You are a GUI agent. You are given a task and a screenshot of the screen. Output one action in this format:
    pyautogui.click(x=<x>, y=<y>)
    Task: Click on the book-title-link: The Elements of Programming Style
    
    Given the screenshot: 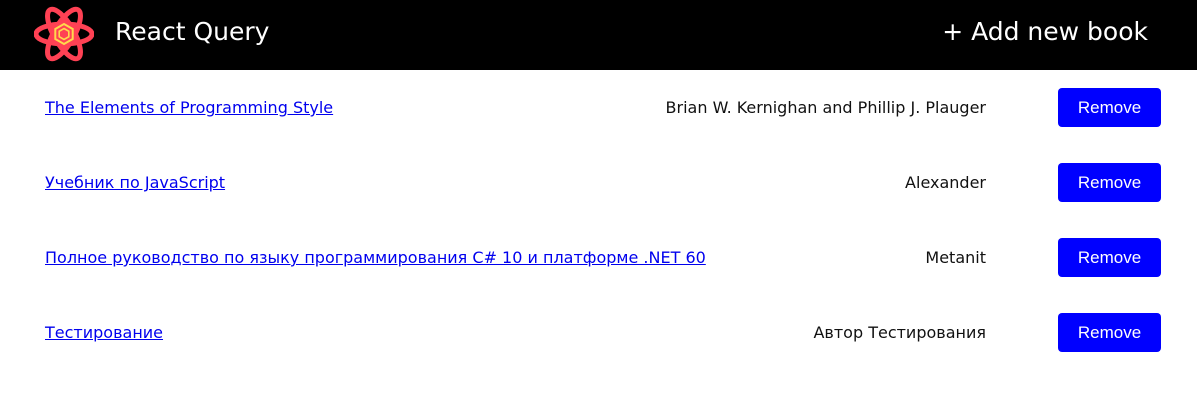 What is the action you would take?
    pyautogui.click(x=189, y=108)
    